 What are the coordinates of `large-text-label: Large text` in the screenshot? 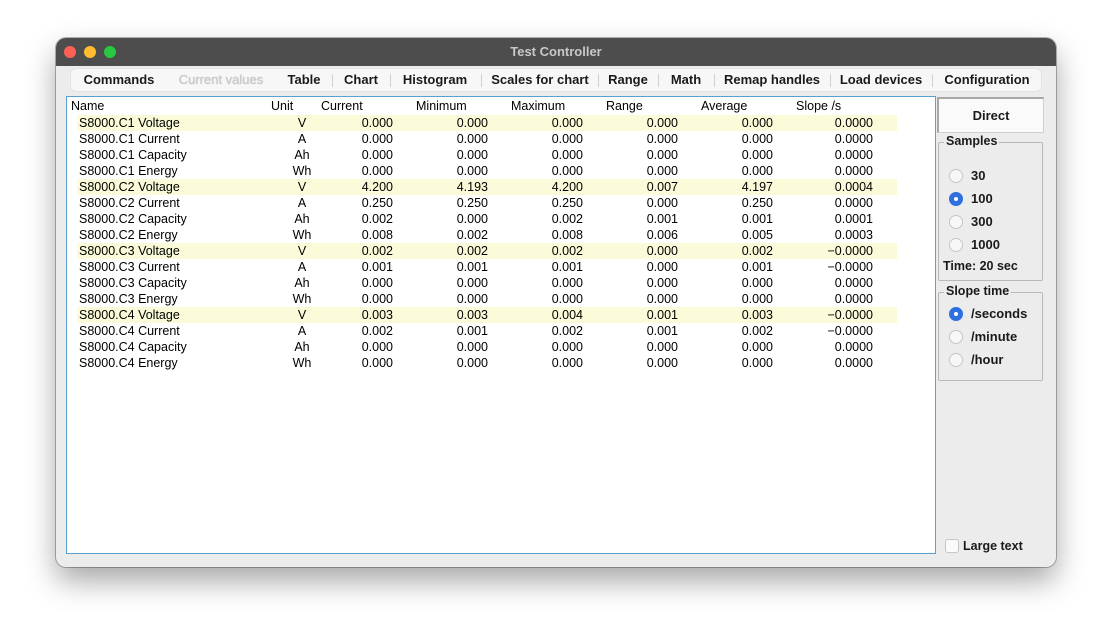 It's located at (993, 546).